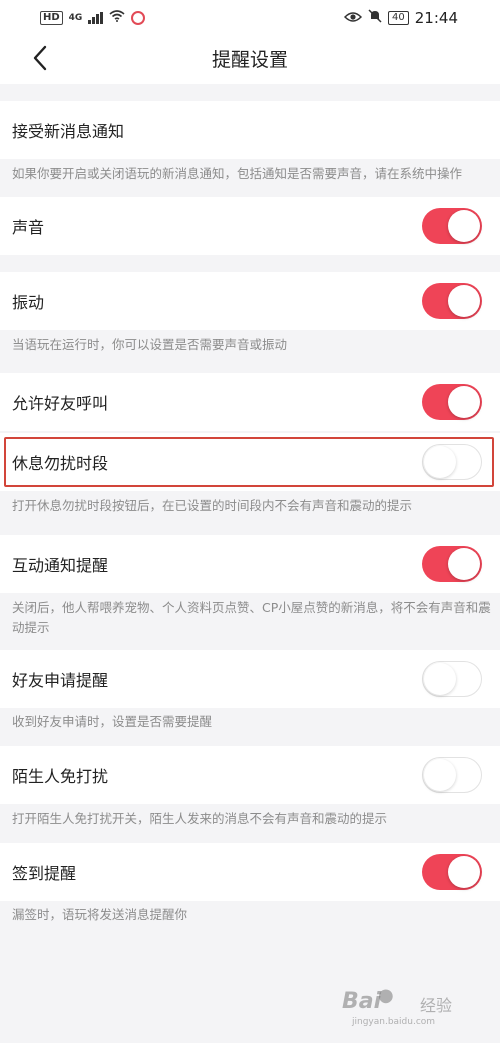 The image size is (500, 1043). Describe the element at coordinates (250, 18) in the screenshot. I see `status-bar: HD 4G 40 21:44` at that location.